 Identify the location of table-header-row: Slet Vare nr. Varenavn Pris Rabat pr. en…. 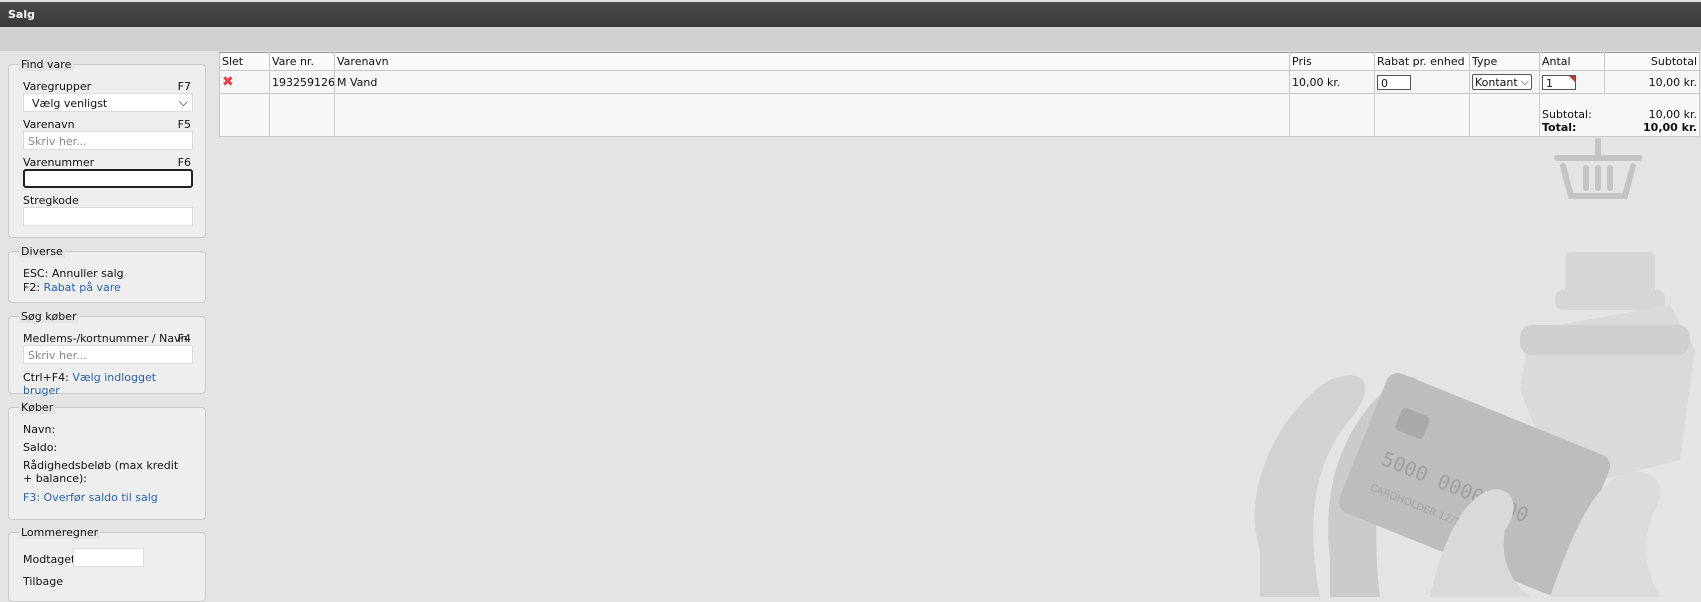
(959, 61).